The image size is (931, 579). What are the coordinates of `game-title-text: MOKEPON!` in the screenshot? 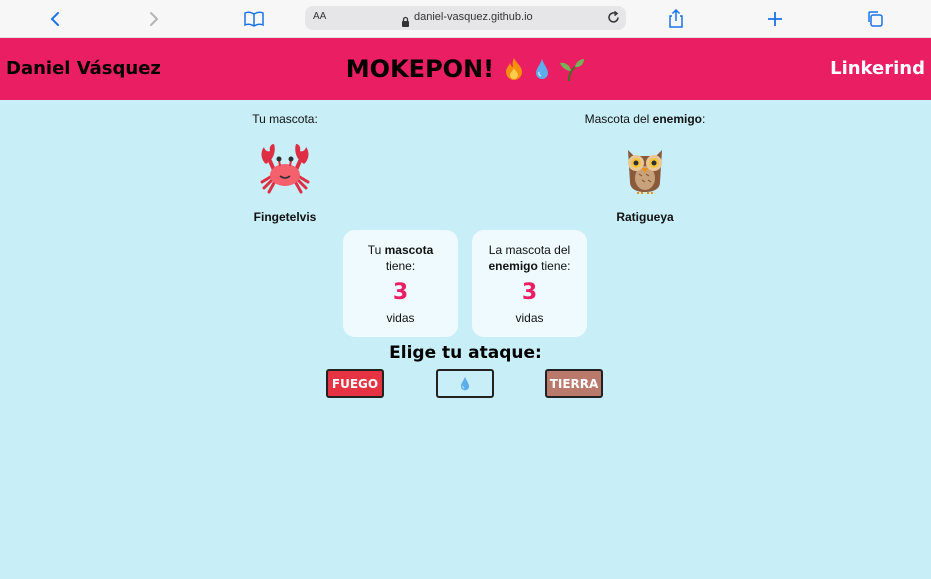 It's located at (420, 69).